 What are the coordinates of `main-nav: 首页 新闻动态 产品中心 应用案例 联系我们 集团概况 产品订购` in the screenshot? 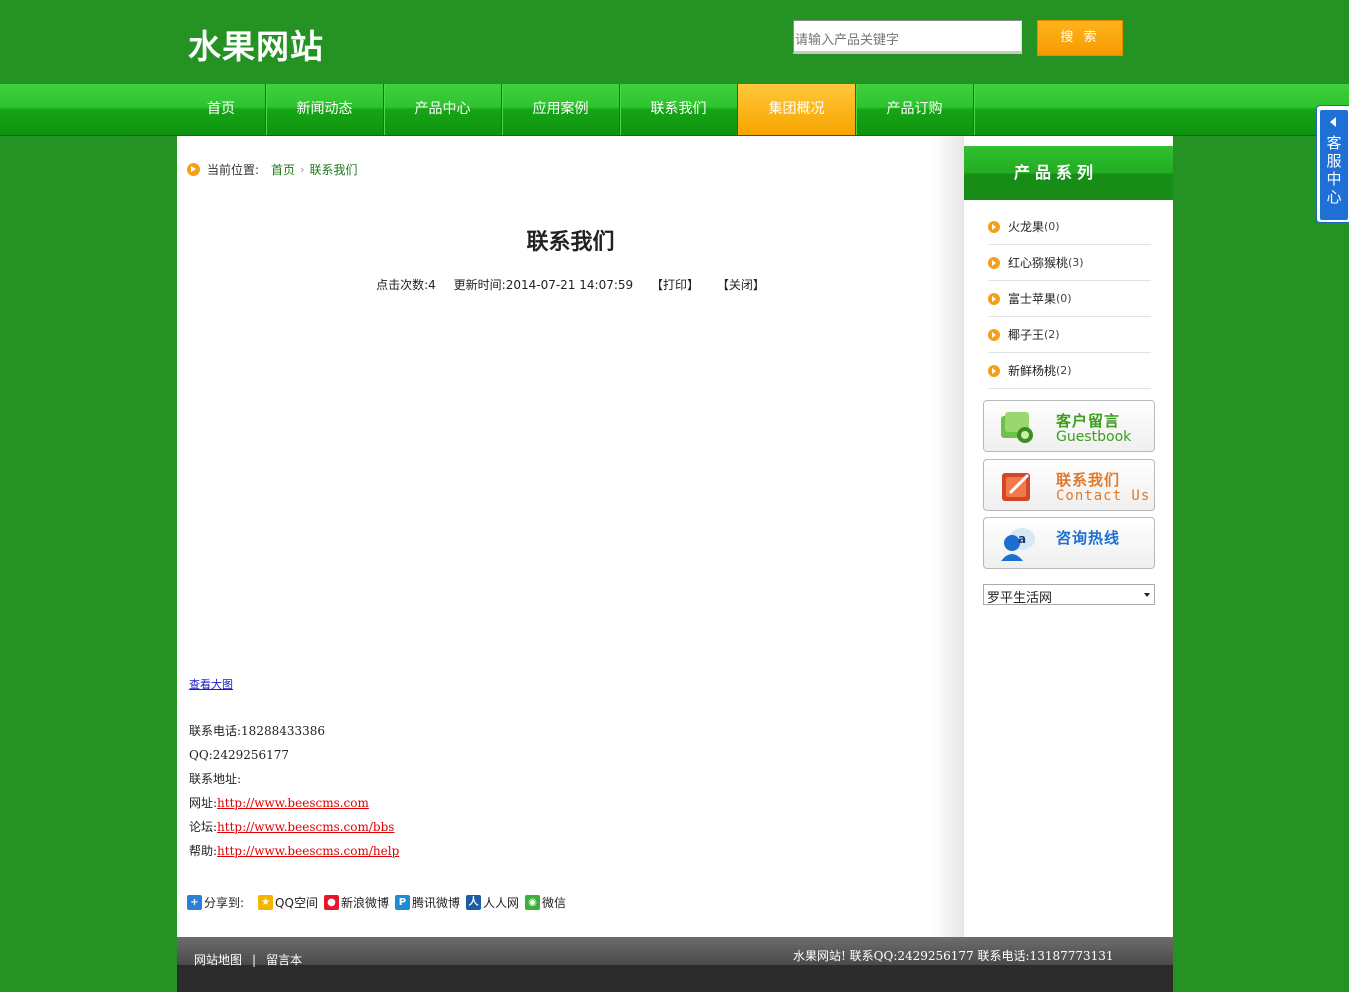 It's located at (674, 110).